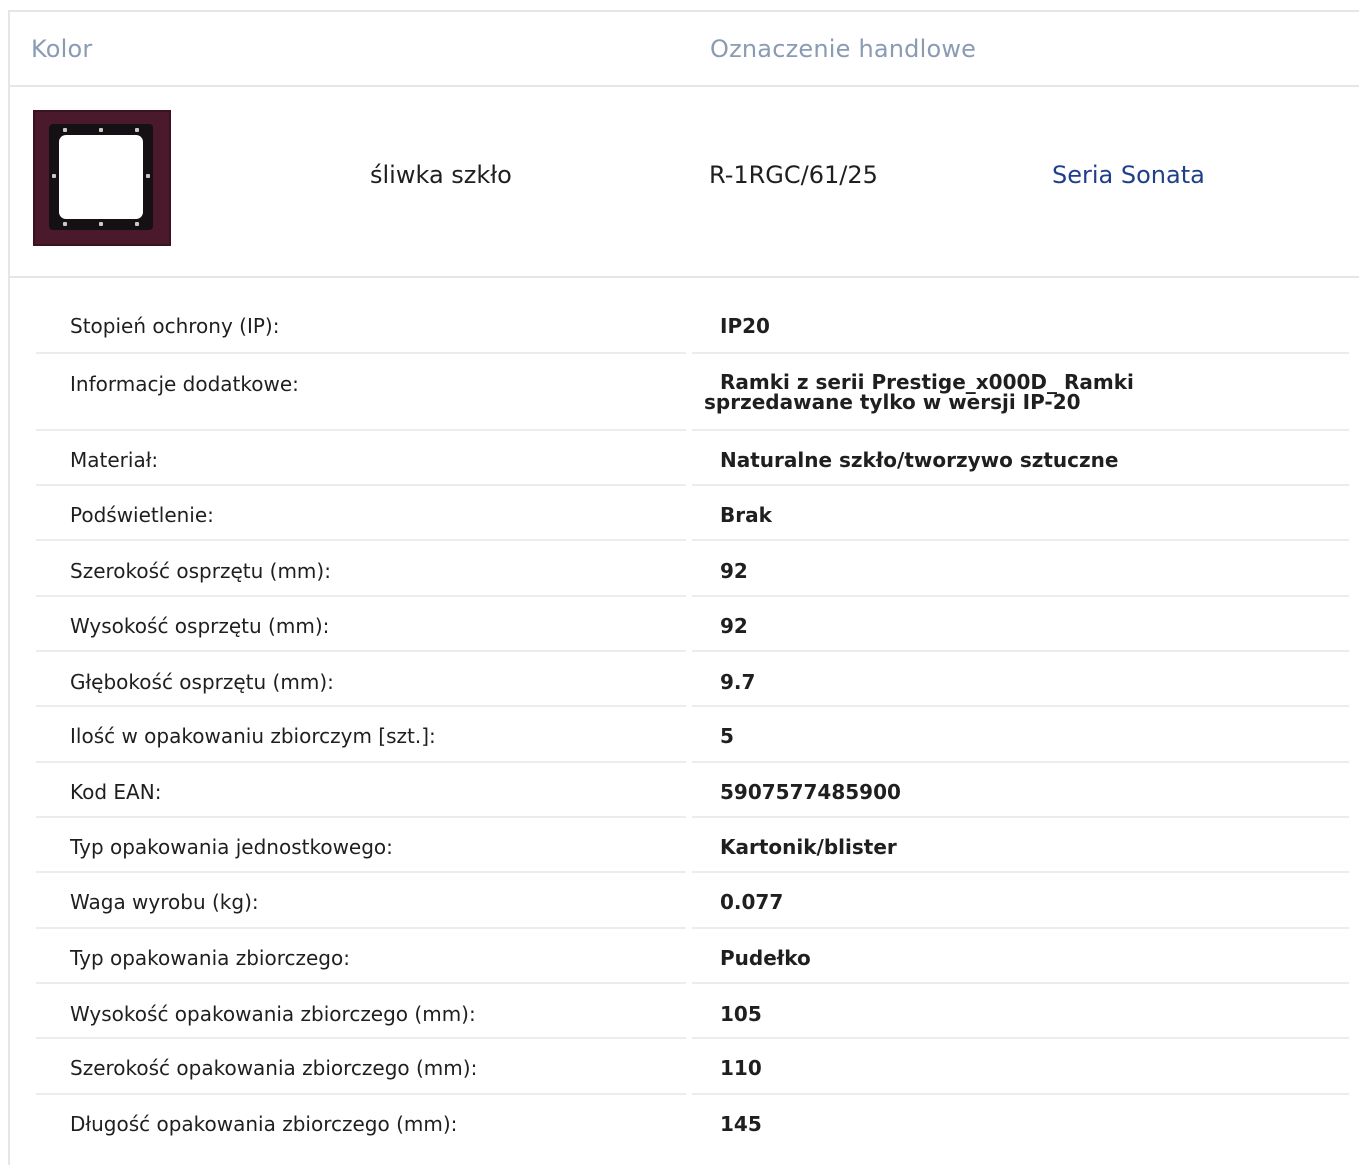 The width and height of the screenshot is (1359, 1165). I want to click on spec-label: Typ opakowania jednostkowego:, so click(231, 847).